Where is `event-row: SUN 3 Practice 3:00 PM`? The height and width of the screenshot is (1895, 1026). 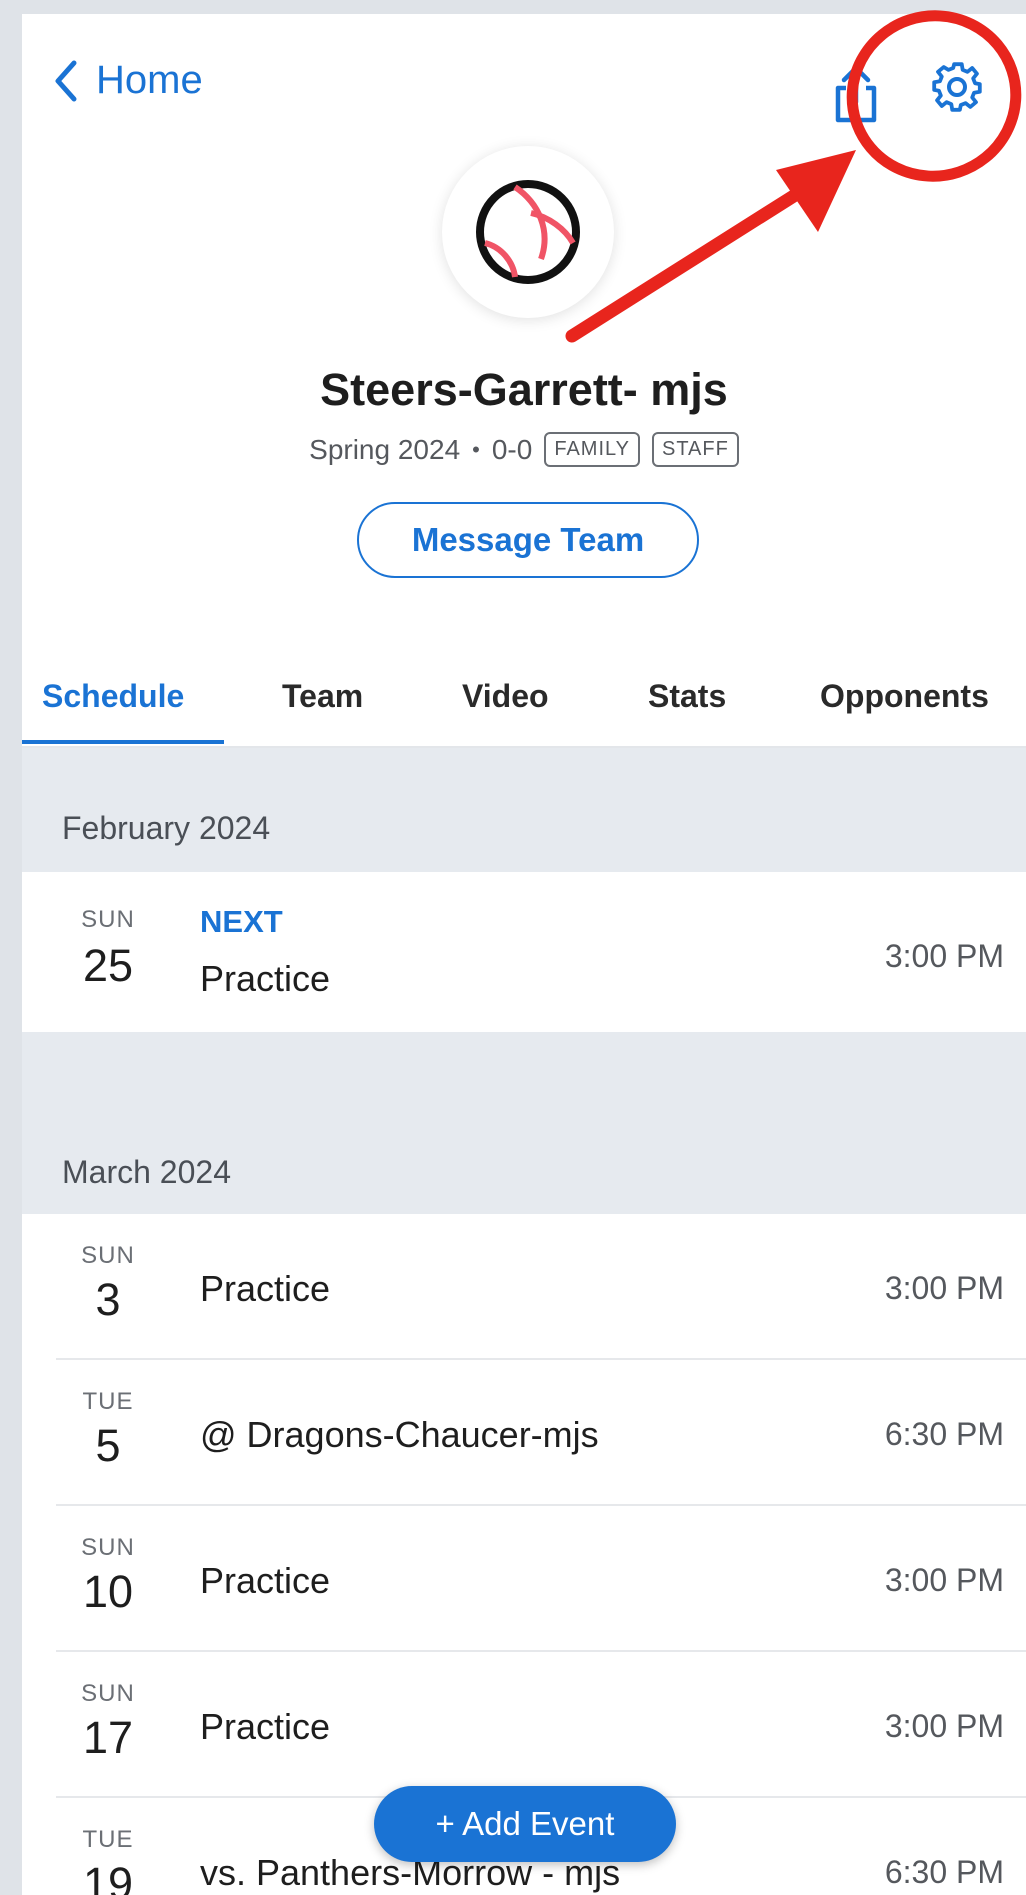
event-row: SUN 3 Practice 3:00 PM is located at coordinates (524, 1287).